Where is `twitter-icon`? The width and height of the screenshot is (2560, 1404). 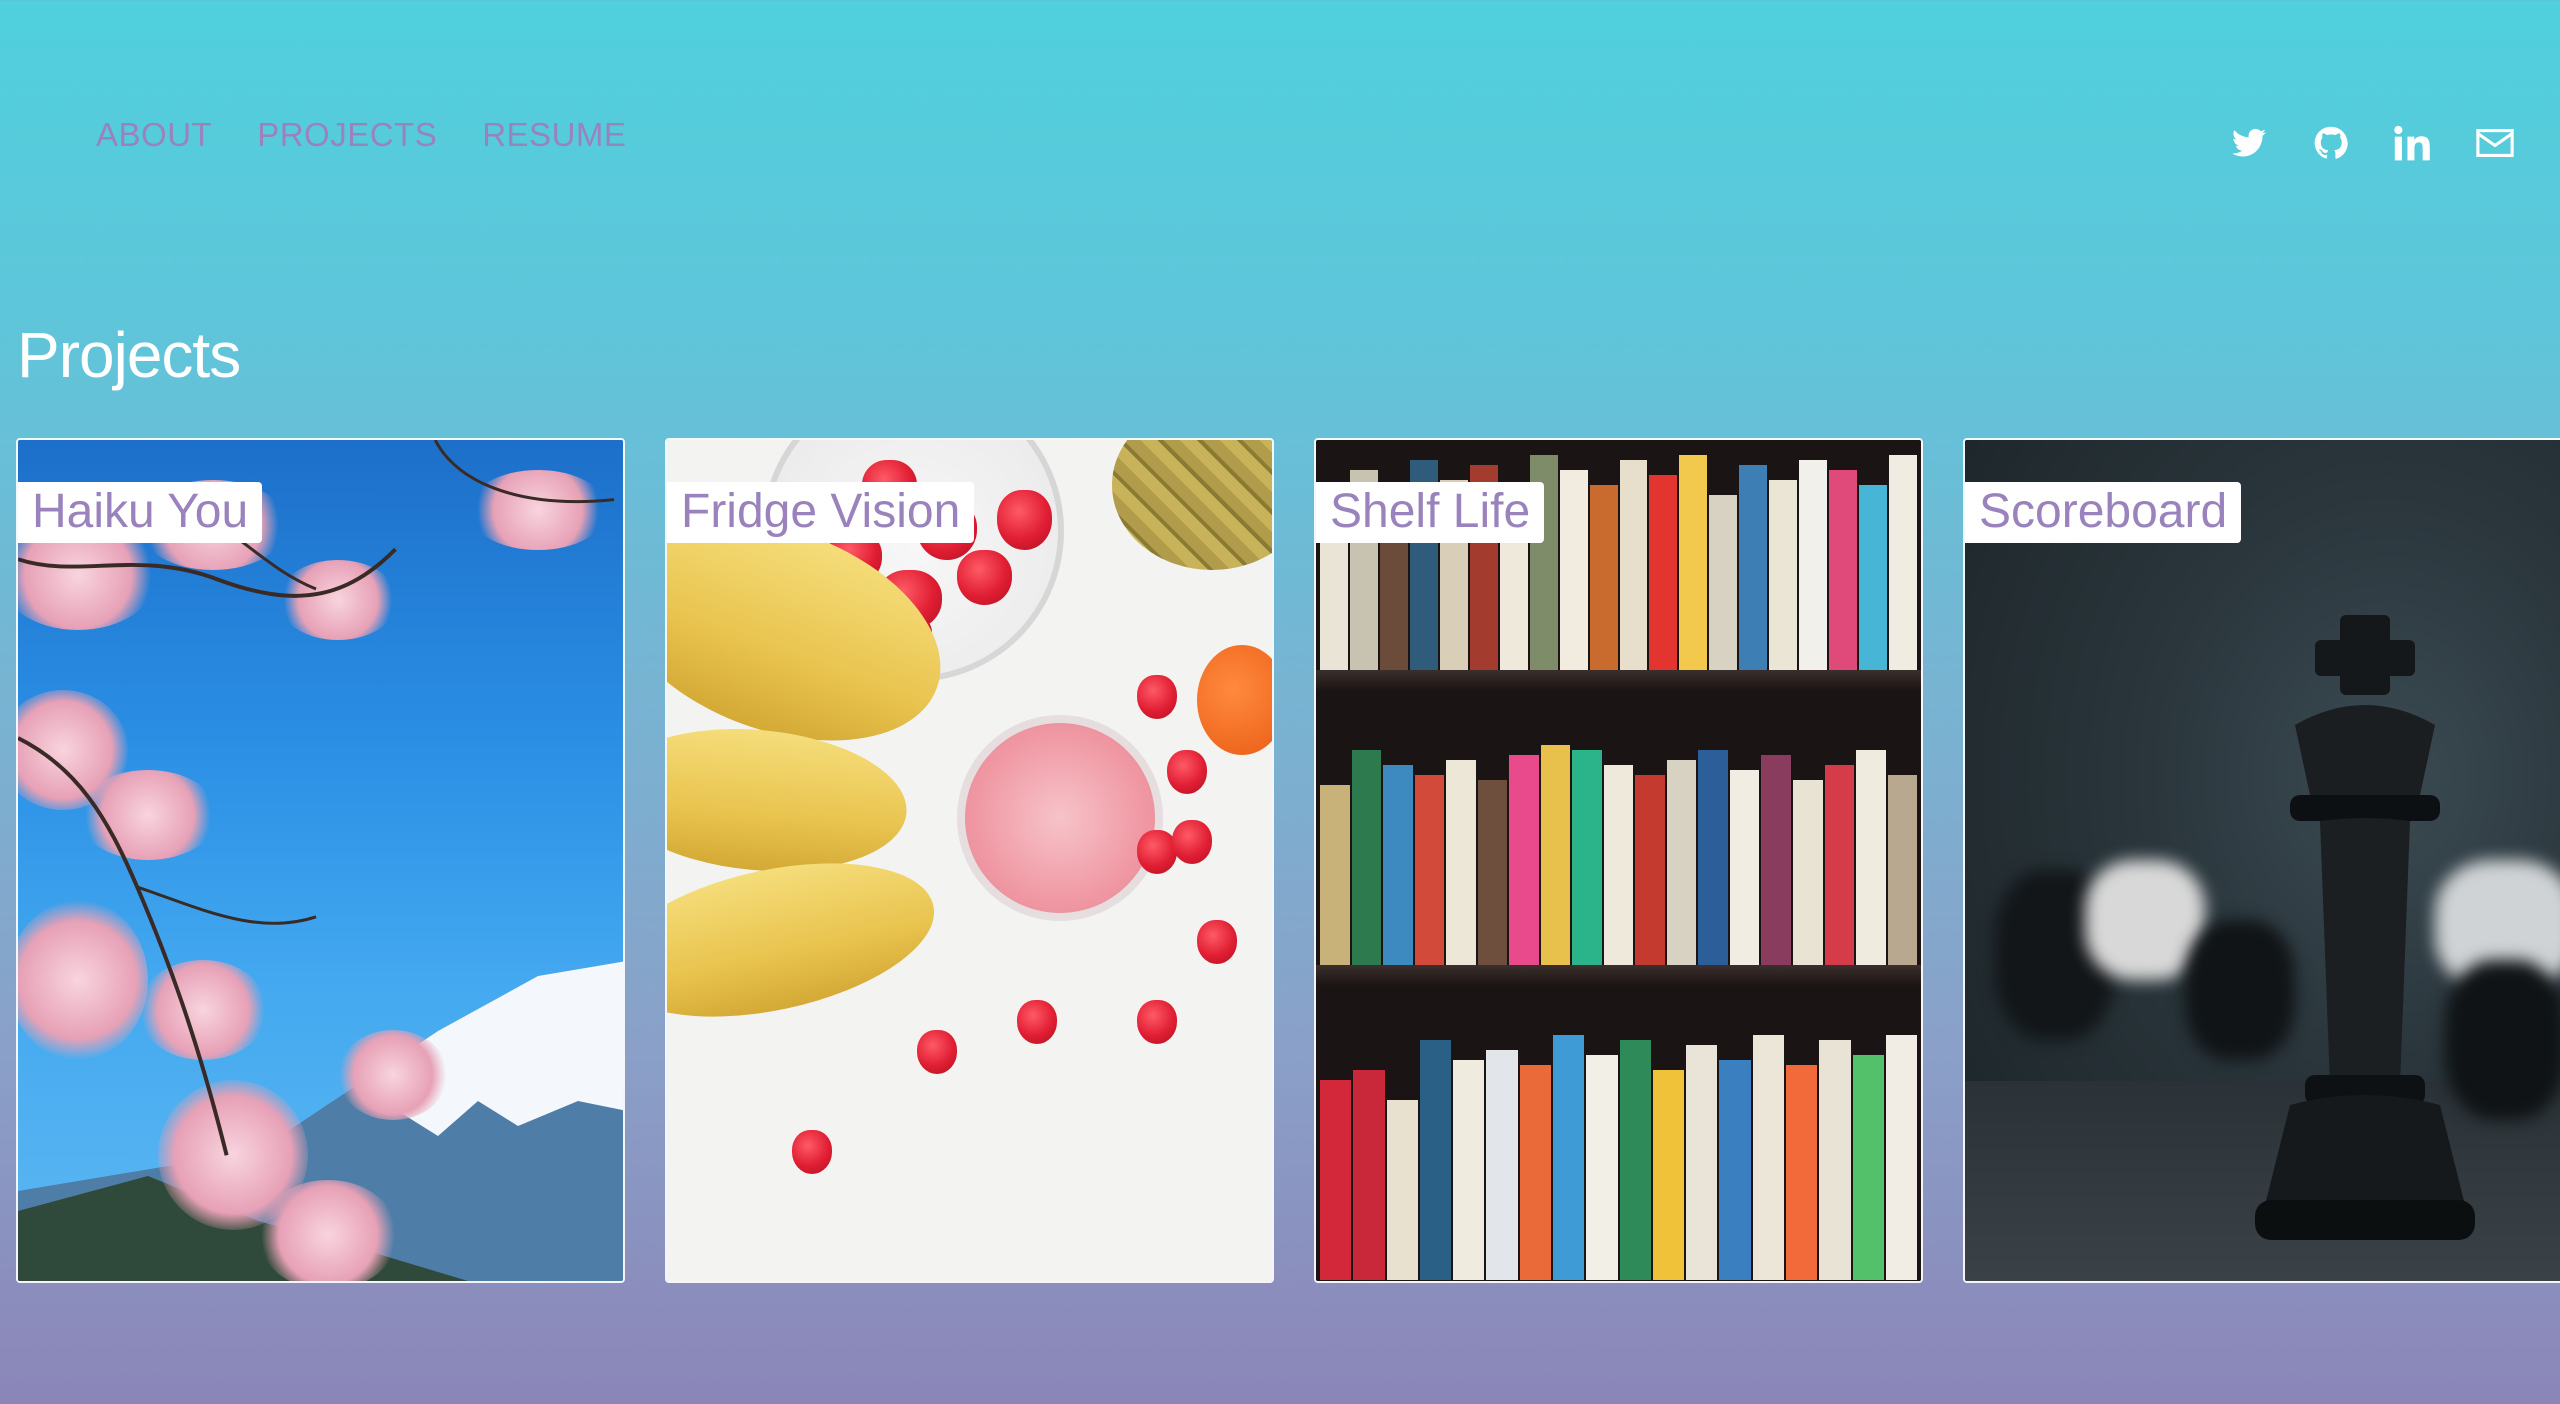 twitter-icon is located at coordinates (2249, 143).